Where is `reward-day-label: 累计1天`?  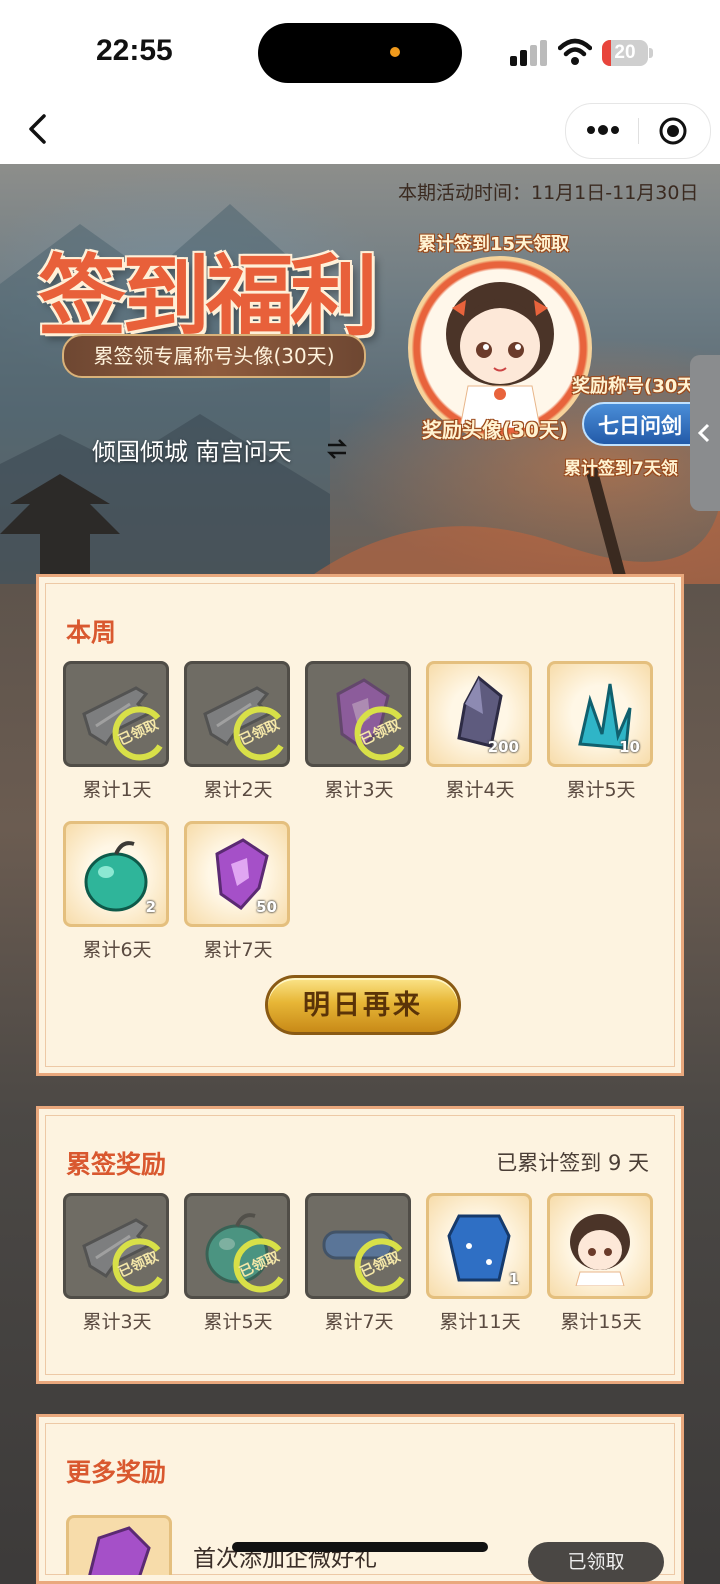 reward-day-label: 累计1天 is located at coordinates (117, 790).